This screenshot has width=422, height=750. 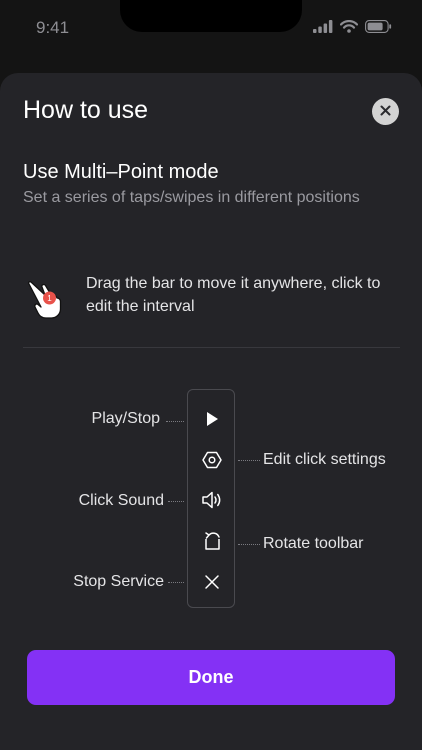 I want to click on status-bar: 9:41, so click(x=211, y=30).